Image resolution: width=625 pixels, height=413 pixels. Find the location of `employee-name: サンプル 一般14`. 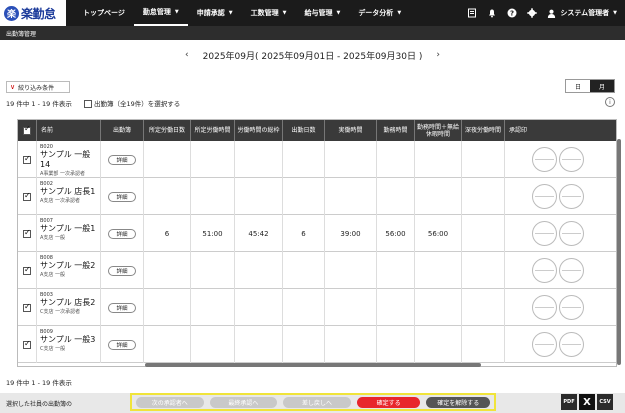

employee-name: サンプル 一般14 is located at coordinates (70, 160).